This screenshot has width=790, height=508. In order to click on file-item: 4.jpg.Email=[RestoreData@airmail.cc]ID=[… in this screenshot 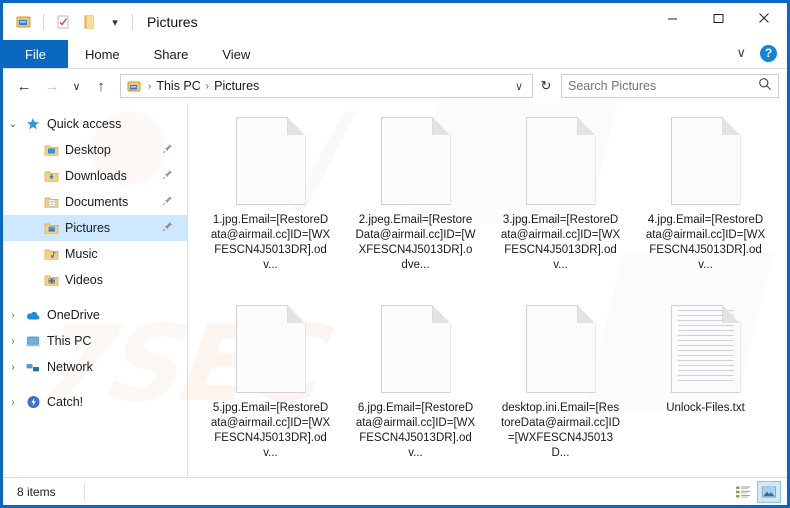, I will do `click(705, 207)`.